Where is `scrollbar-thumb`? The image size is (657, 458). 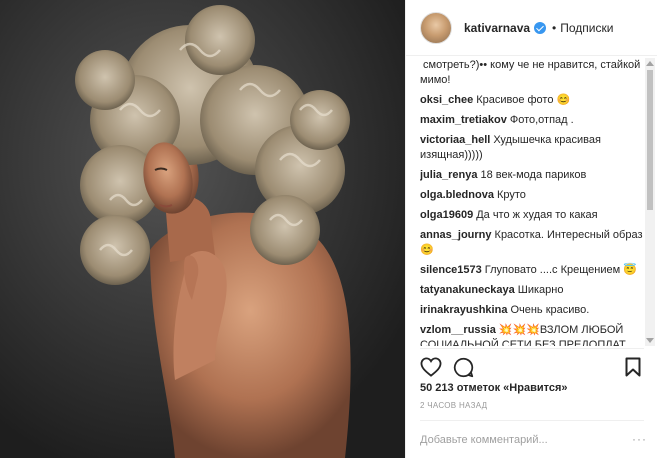 scrollbar-thumb is located at coordinates (650, 140).